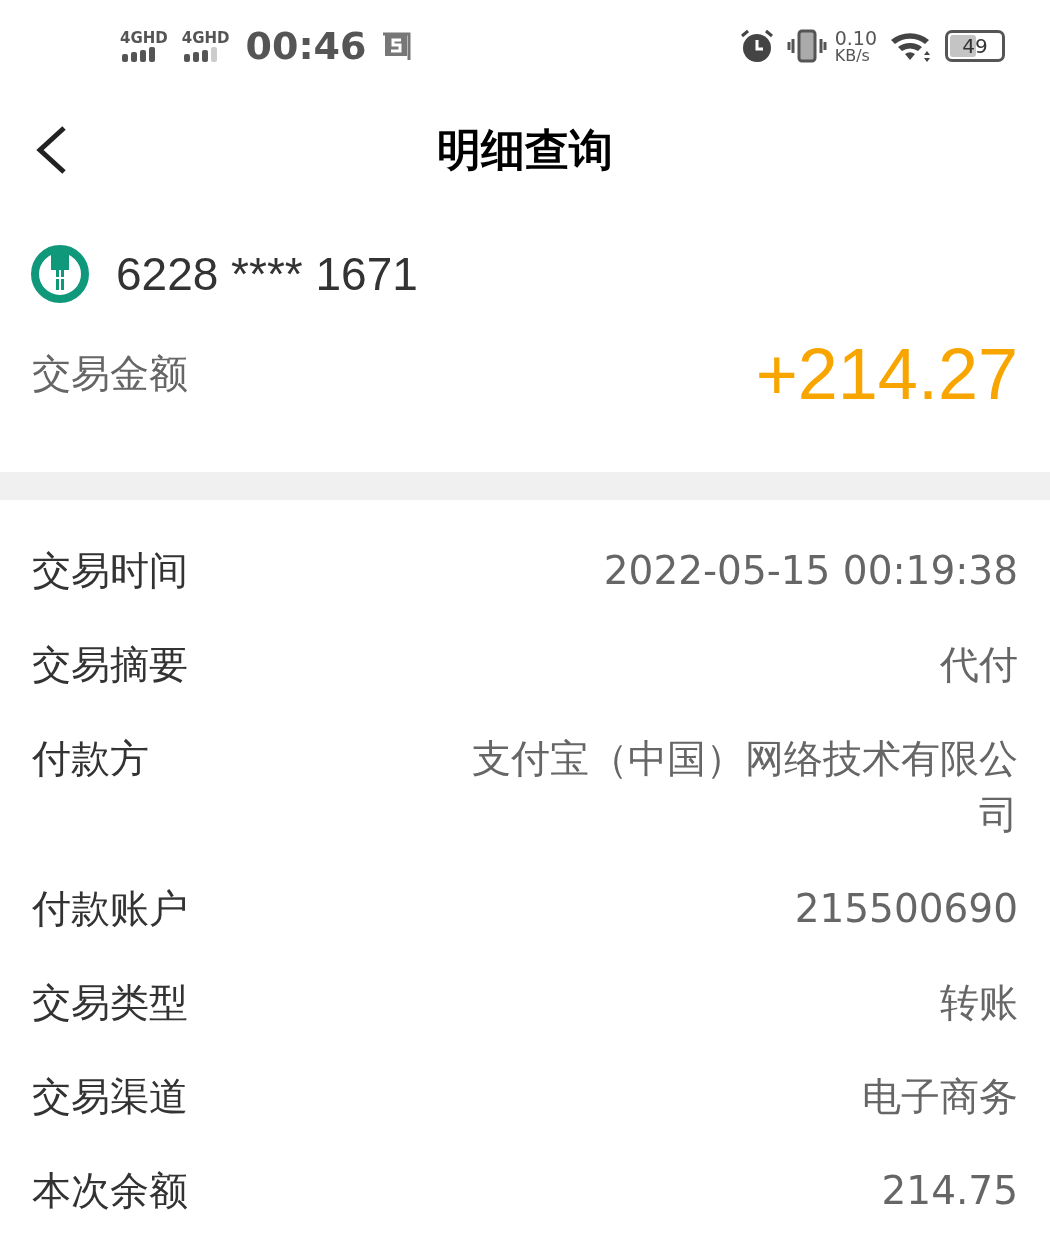 The image size is (1050, 1246). Describe the element at coordinates (949, 1191) in the screenshot. I see `detail-value: 214.75` at that location.